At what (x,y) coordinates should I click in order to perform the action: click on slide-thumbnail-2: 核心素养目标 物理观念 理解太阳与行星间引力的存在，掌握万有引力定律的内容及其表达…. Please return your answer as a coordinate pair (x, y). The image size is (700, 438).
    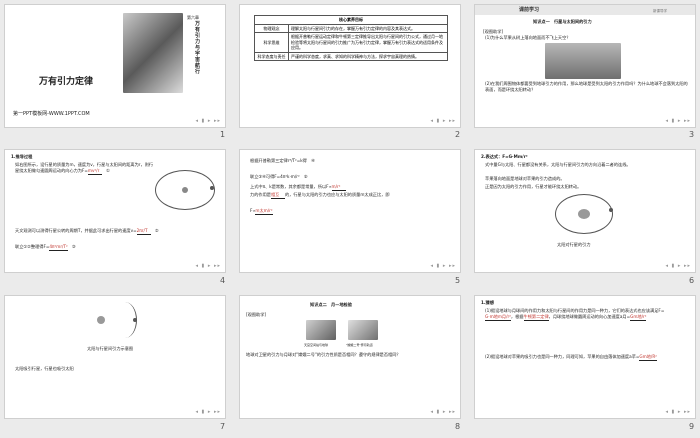
    Looking at the image, I should click on (350, 66).